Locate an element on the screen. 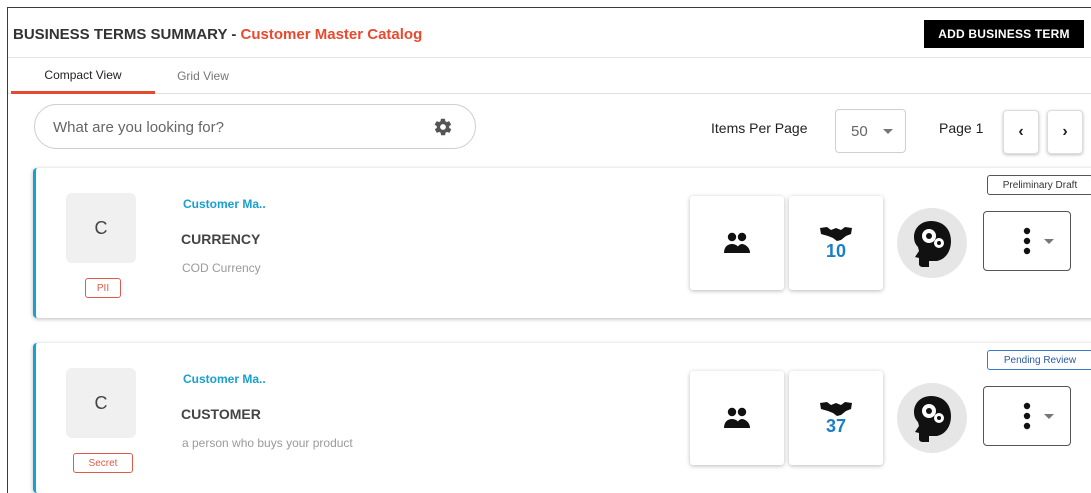  gear-icon is located at coordinates (443, 127).